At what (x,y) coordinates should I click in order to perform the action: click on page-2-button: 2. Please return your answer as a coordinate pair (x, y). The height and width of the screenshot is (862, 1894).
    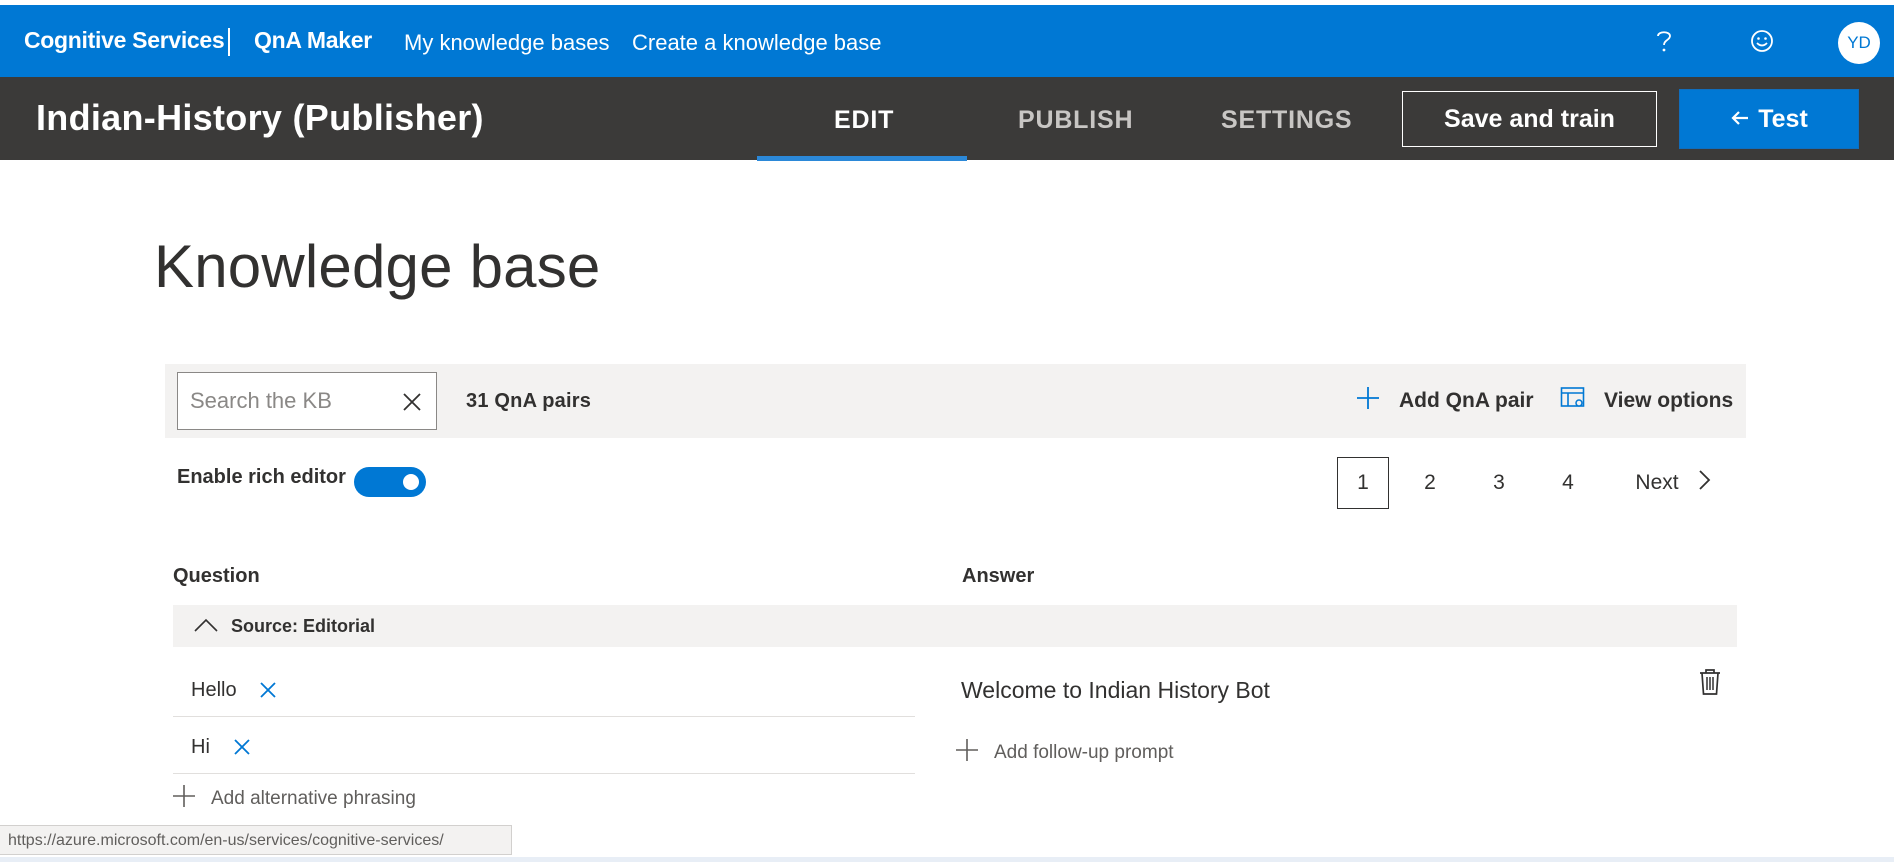
    Looking at the image, I should click on (1430, 483).